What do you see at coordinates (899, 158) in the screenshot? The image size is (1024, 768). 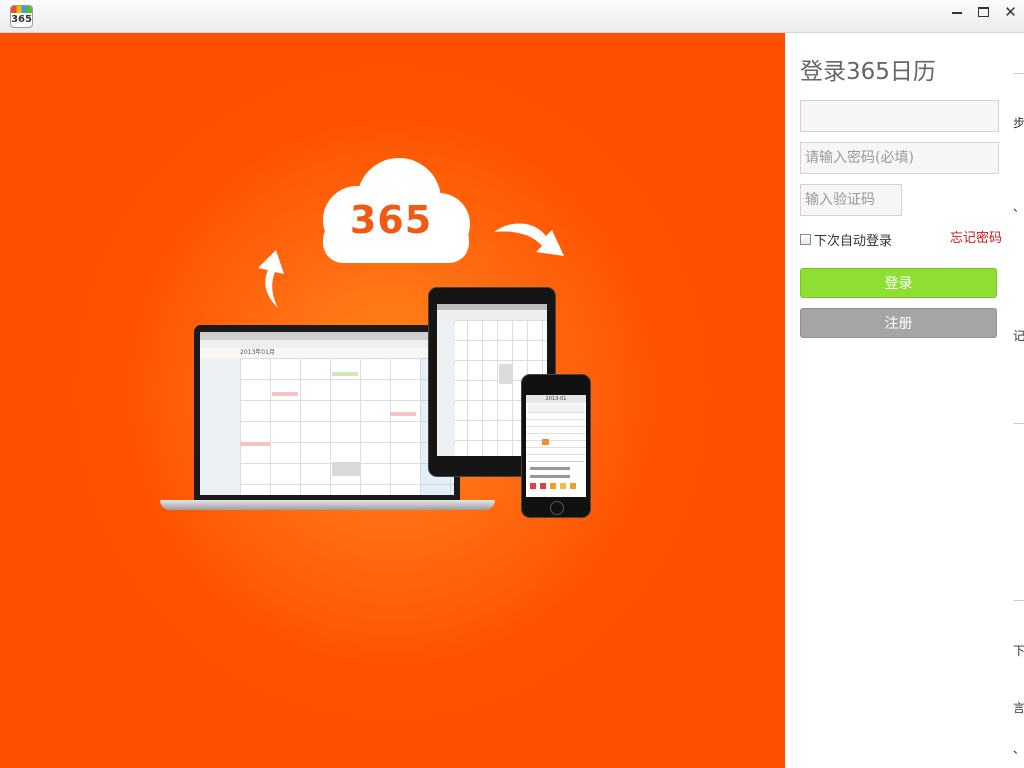 I see `password-input` at bounding box center [899, 158].